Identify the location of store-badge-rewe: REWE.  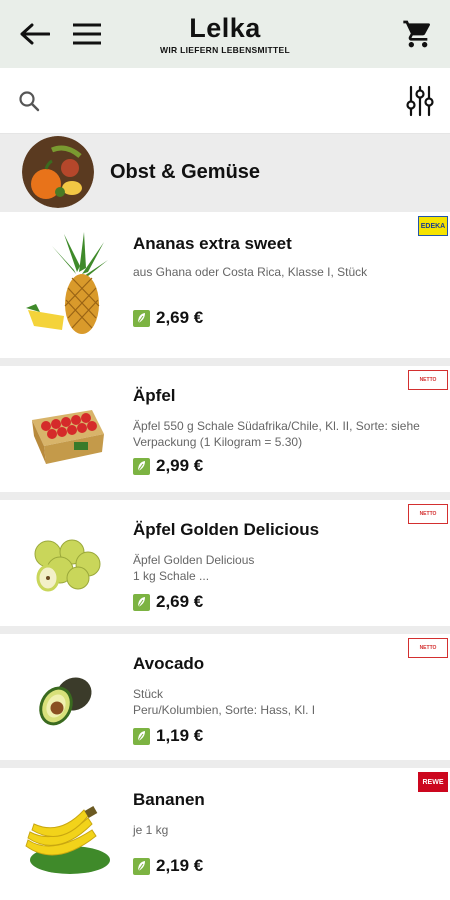
(433, 782).